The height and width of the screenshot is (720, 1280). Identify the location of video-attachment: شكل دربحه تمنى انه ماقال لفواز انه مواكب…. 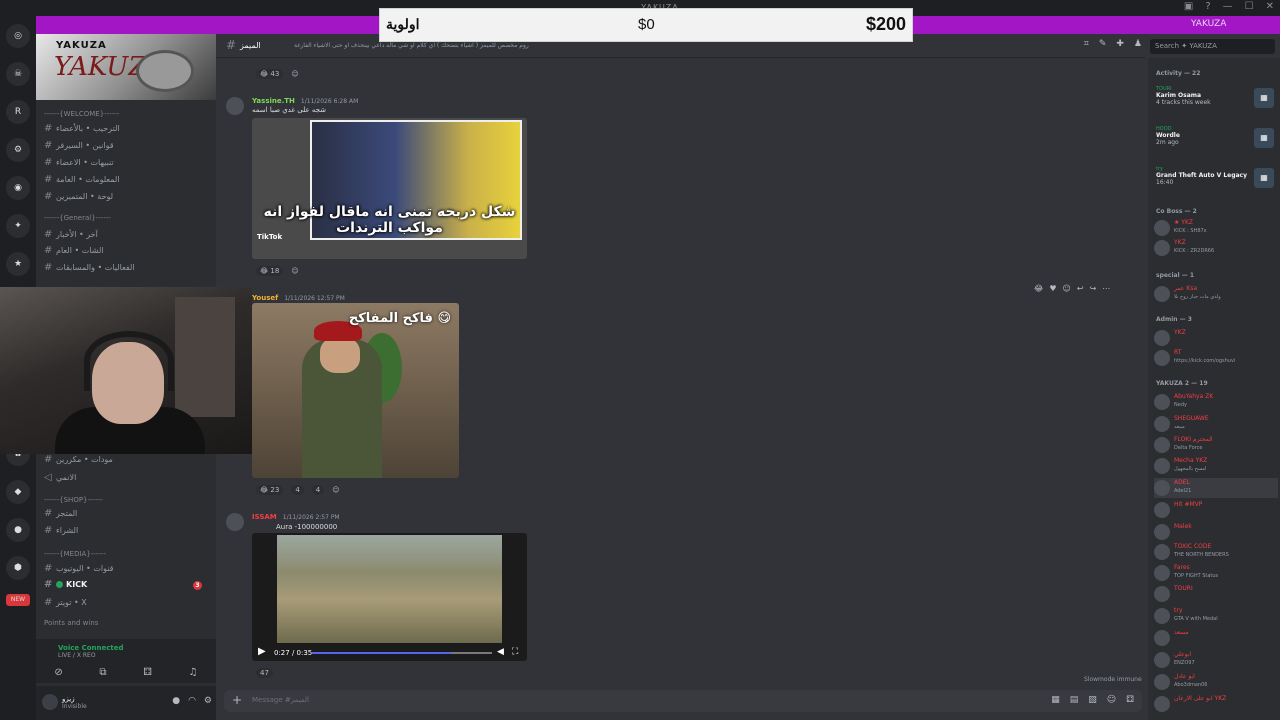
(389, 188).